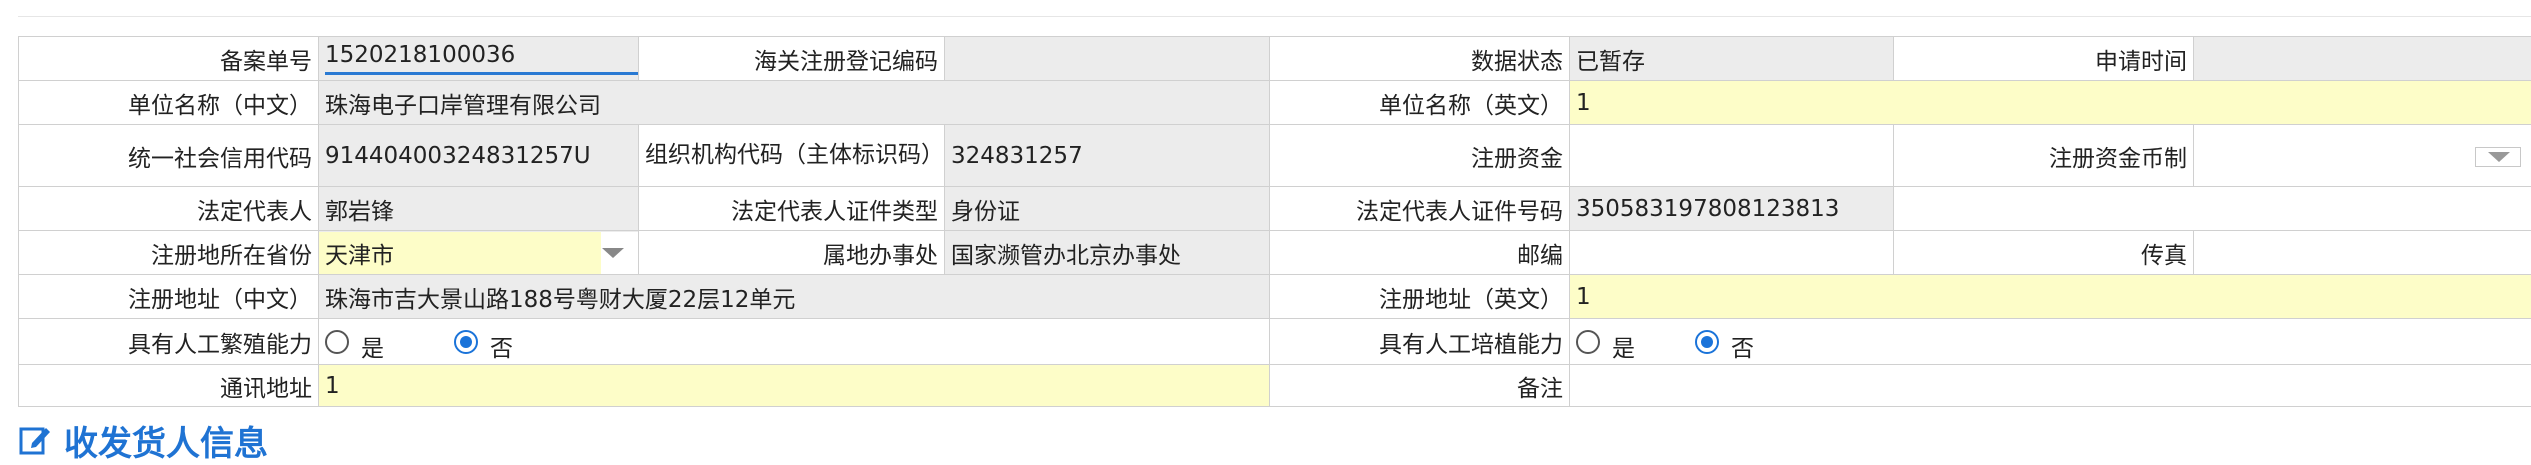 The height and width of the screenshot is (465, 2531). Describe the element at coordinates (1420, 156) in the screenshot. I see `reg-capital-label: 注册资金` at that location.